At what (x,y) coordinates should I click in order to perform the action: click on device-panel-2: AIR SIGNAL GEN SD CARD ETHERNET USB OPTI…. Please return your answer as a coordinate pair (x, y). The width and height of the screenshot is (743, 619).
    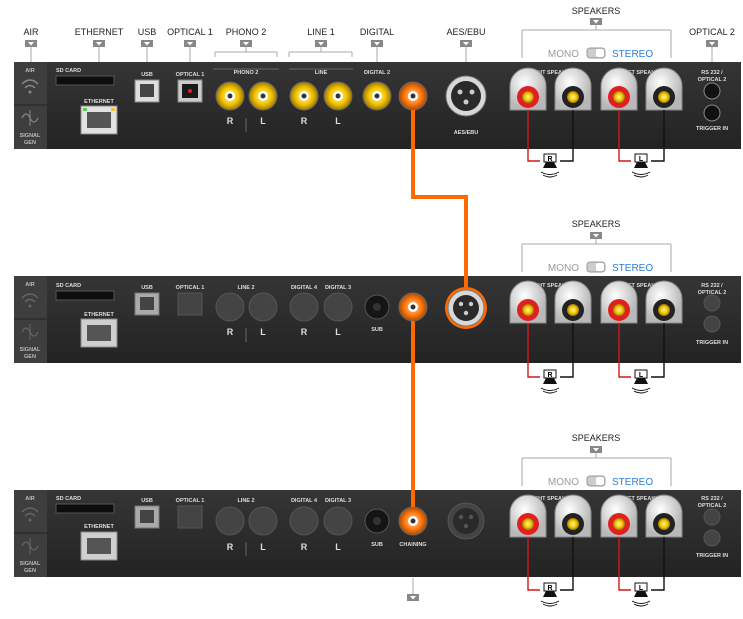
    Looking at the image, I should click on (377, 319).